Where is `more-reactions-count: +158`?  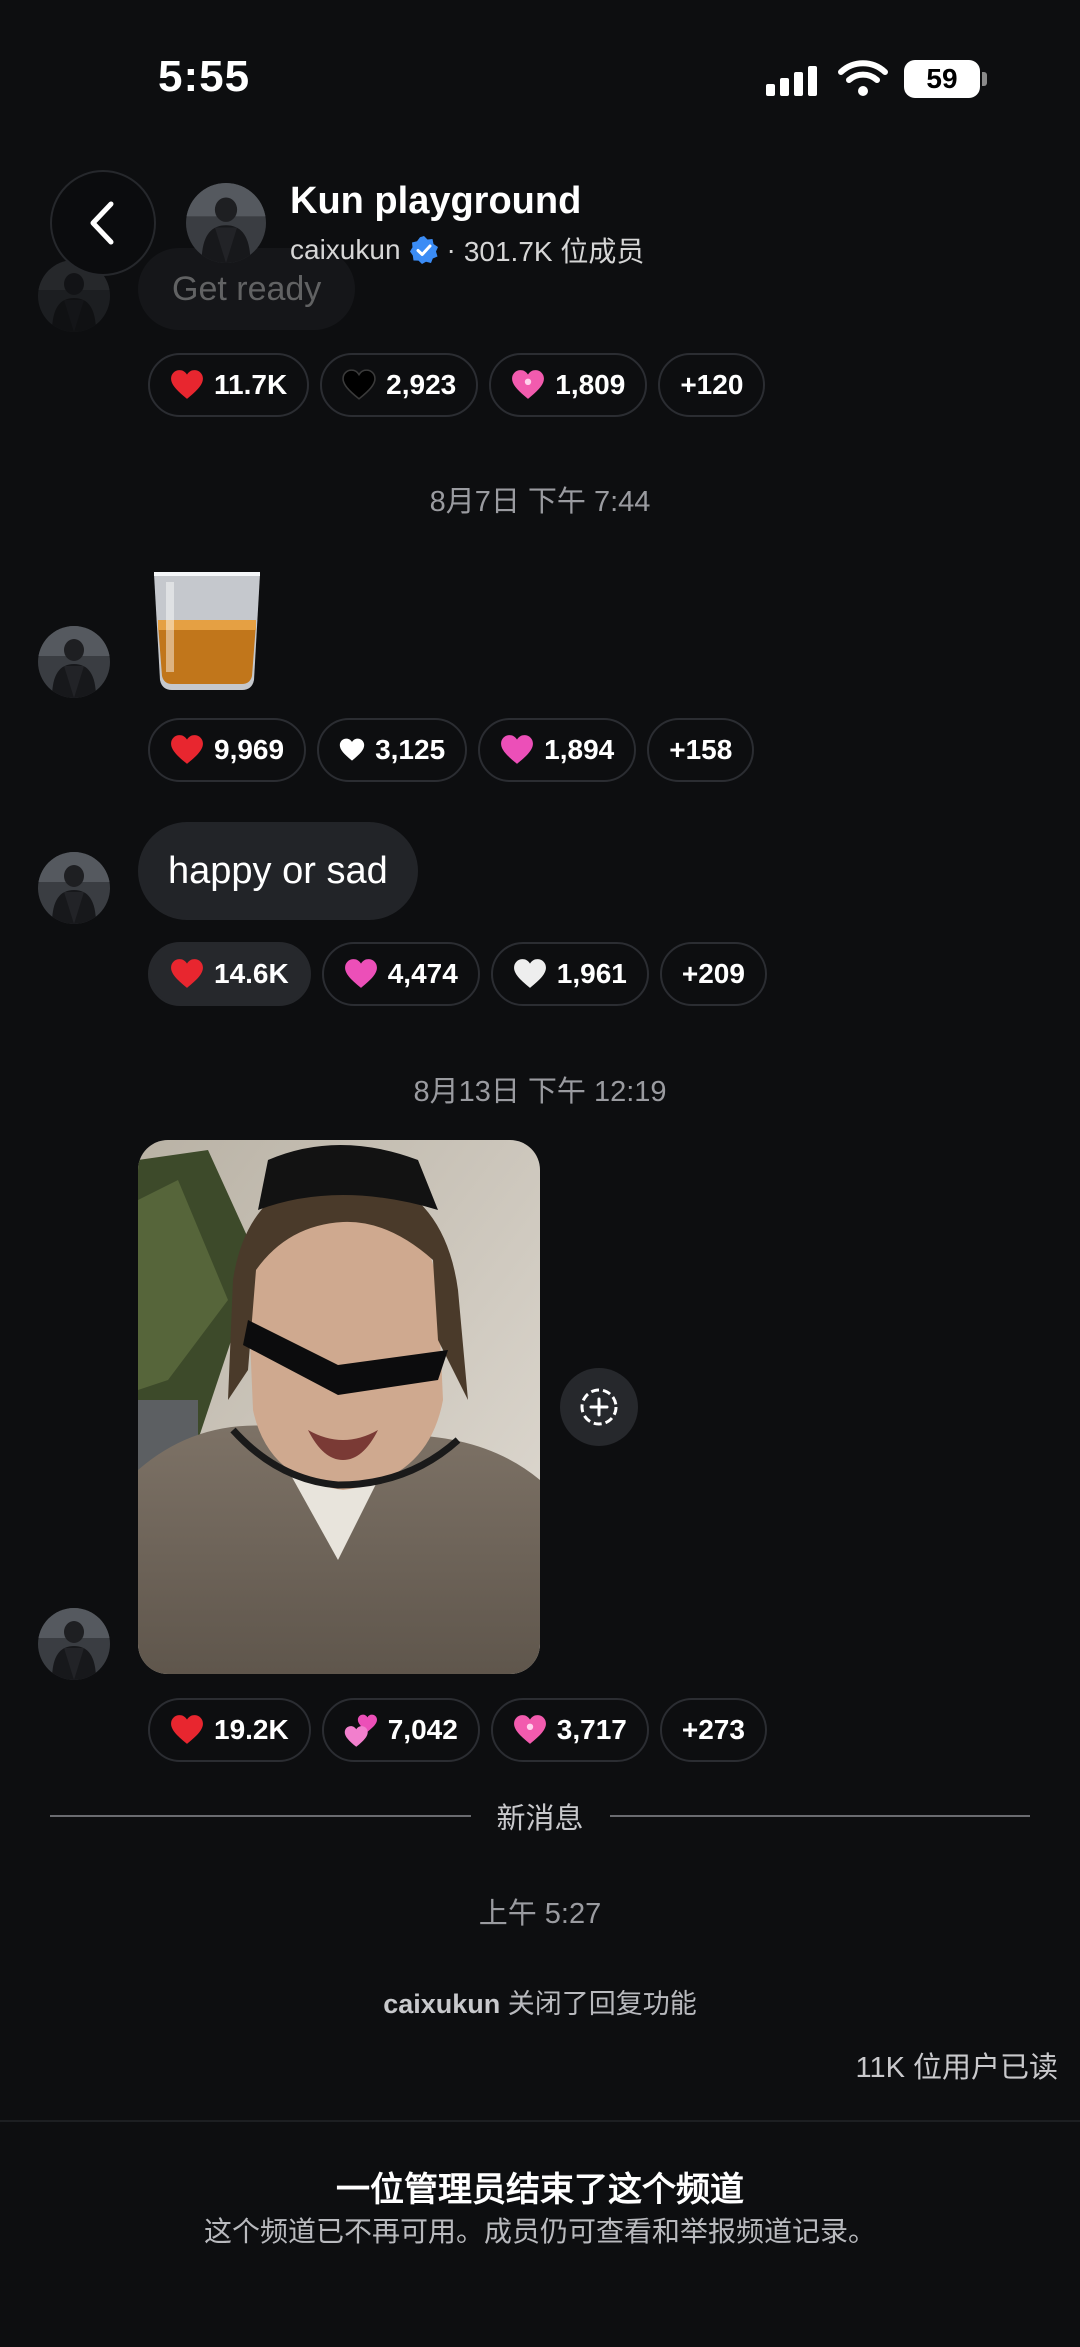 more-reactions-count: +158 is located at coordinates (701, 749).